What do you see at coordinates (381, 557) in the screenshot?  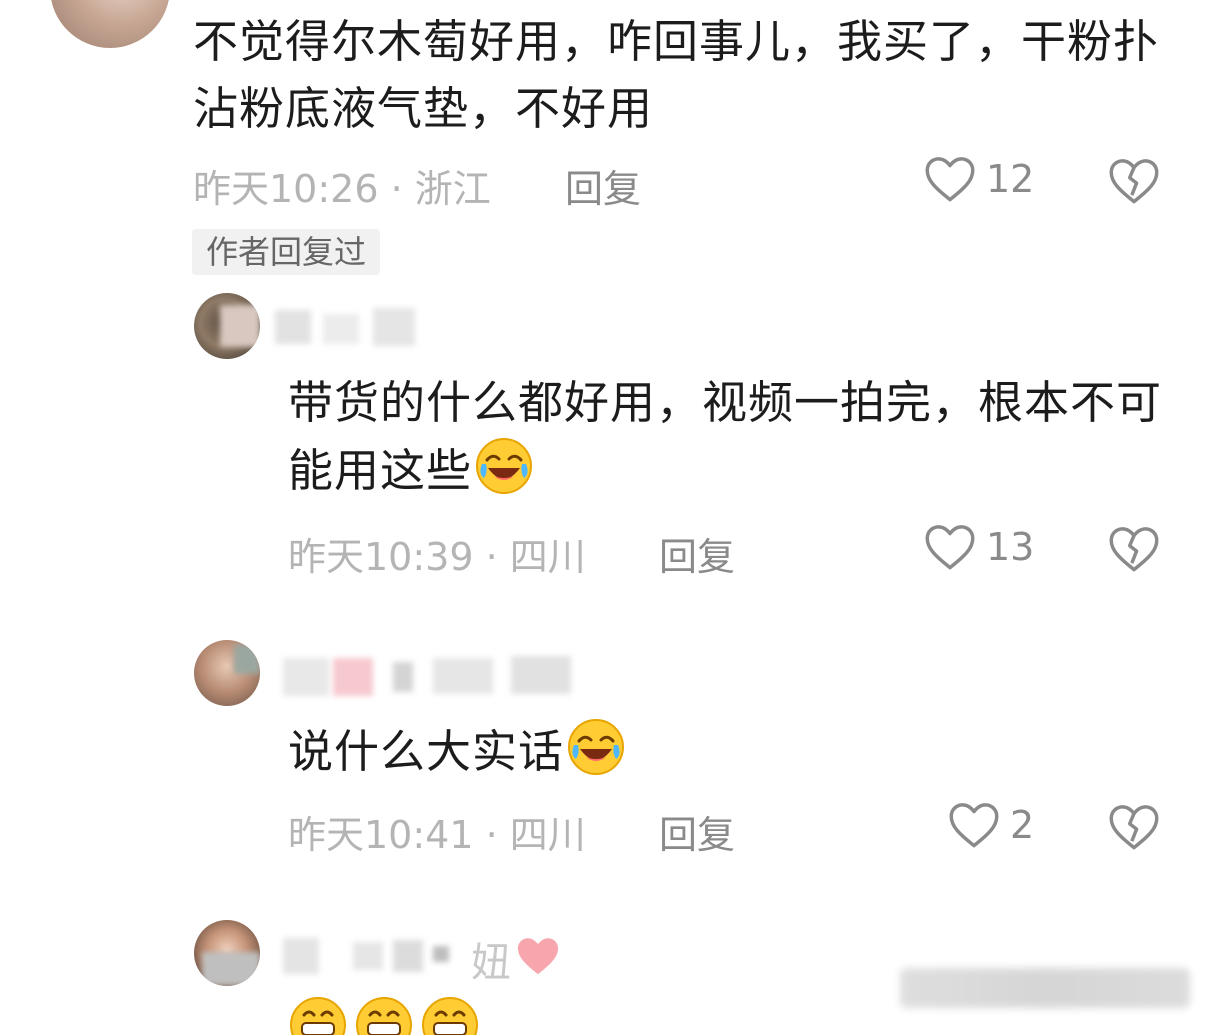 I see `reply-time: 昨天10:39` at bounding box center [381, 557].